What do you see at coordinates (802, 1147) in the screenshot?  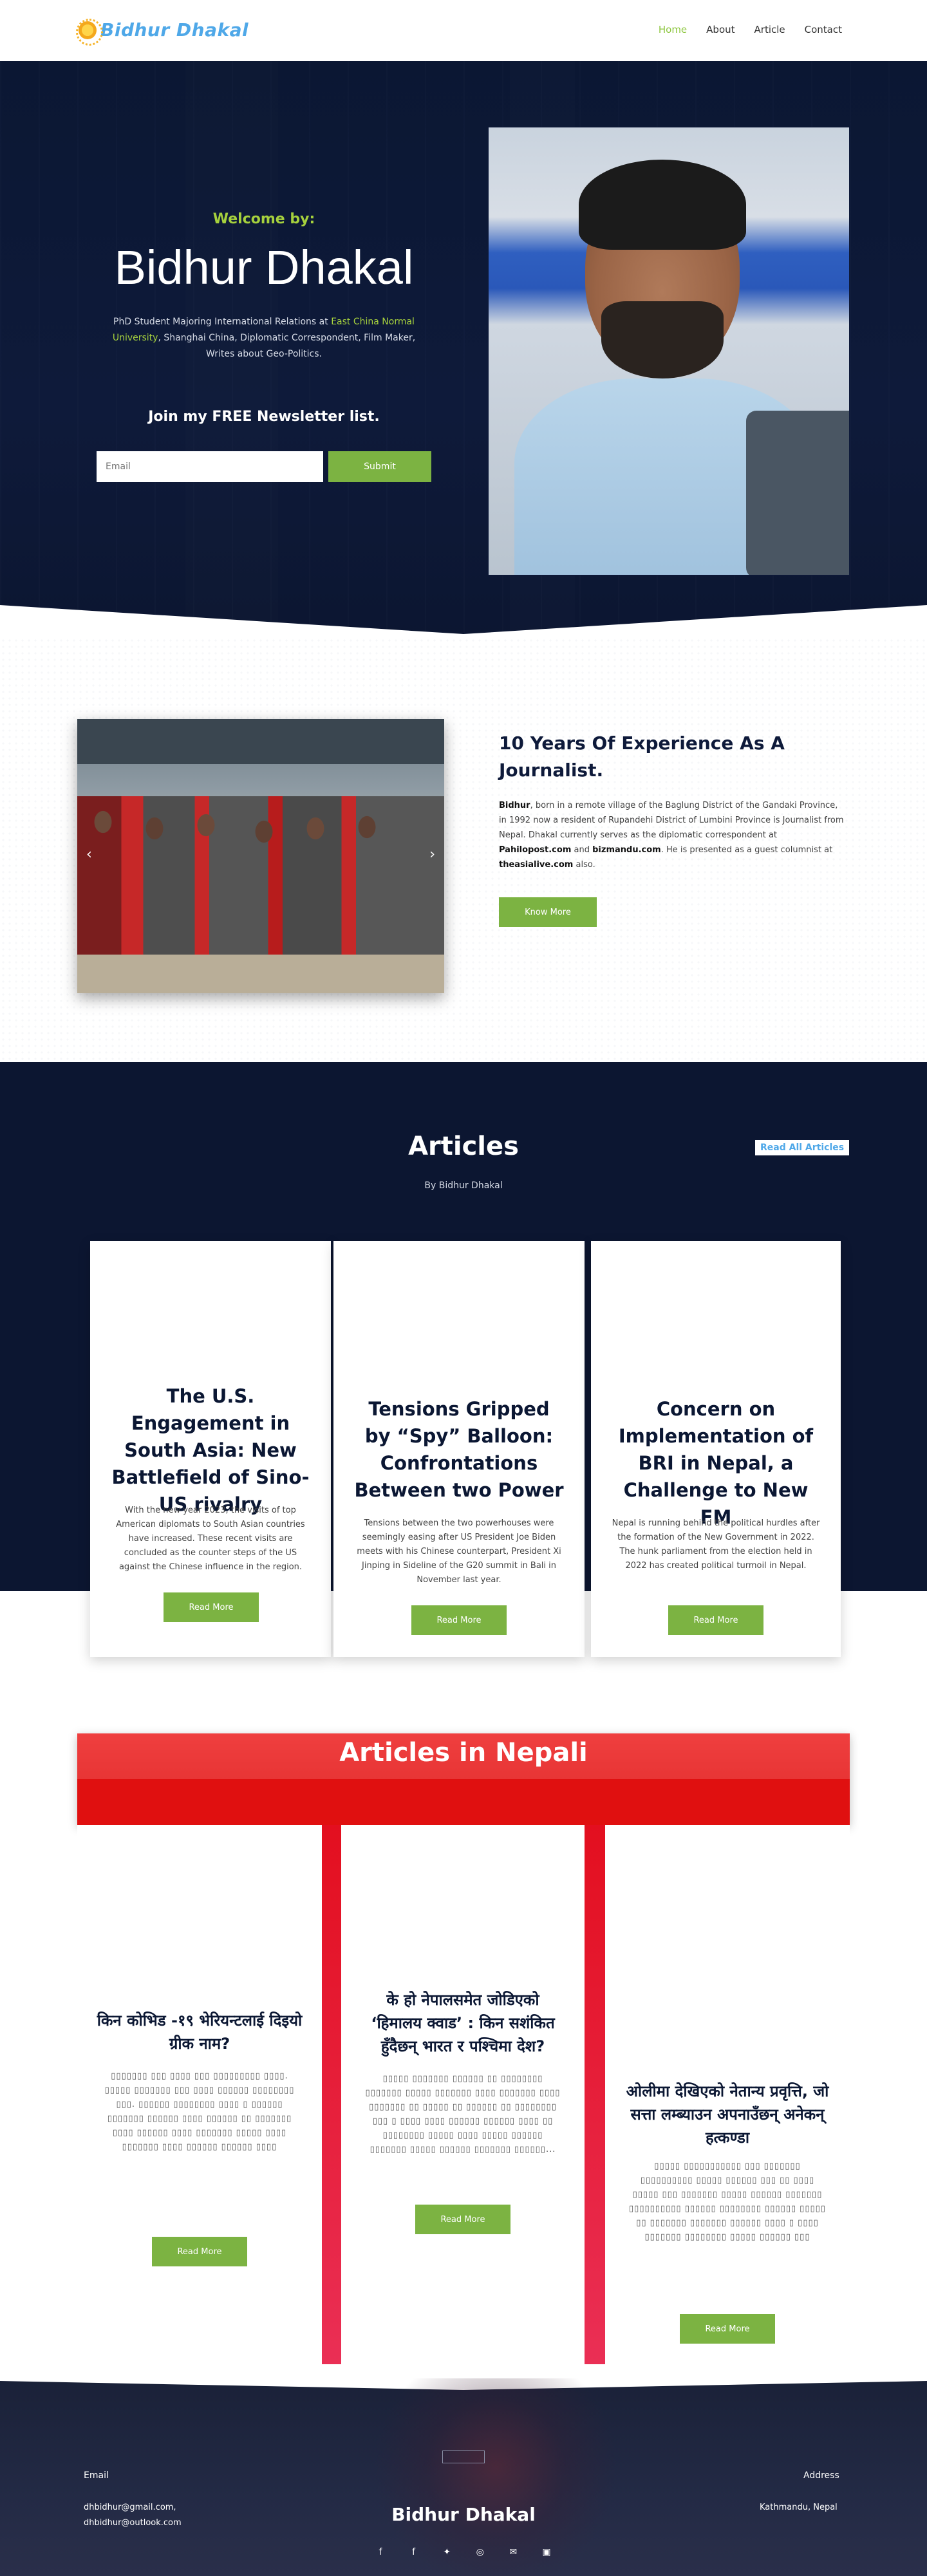 I see `read-all-articles-button: Read All Articles` at bounding box center [802, 1147].